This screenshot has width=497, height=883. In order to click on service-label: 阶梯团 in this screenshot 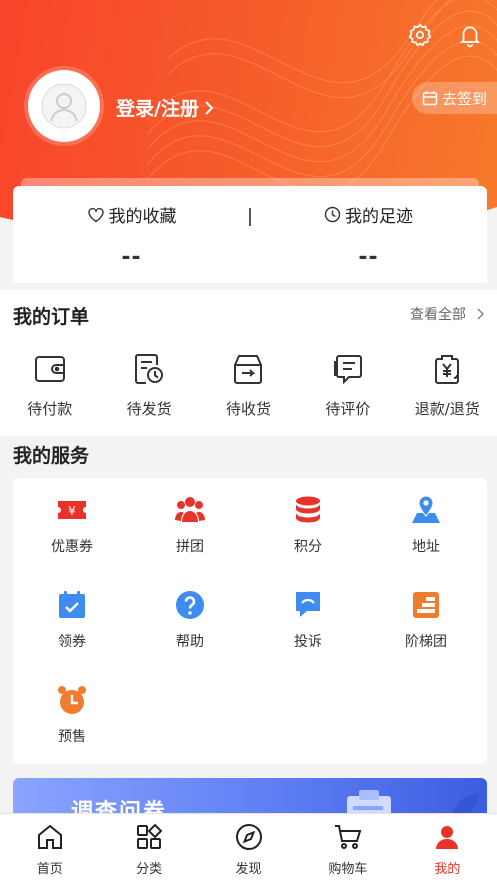, I will do `click(426, 642)`.